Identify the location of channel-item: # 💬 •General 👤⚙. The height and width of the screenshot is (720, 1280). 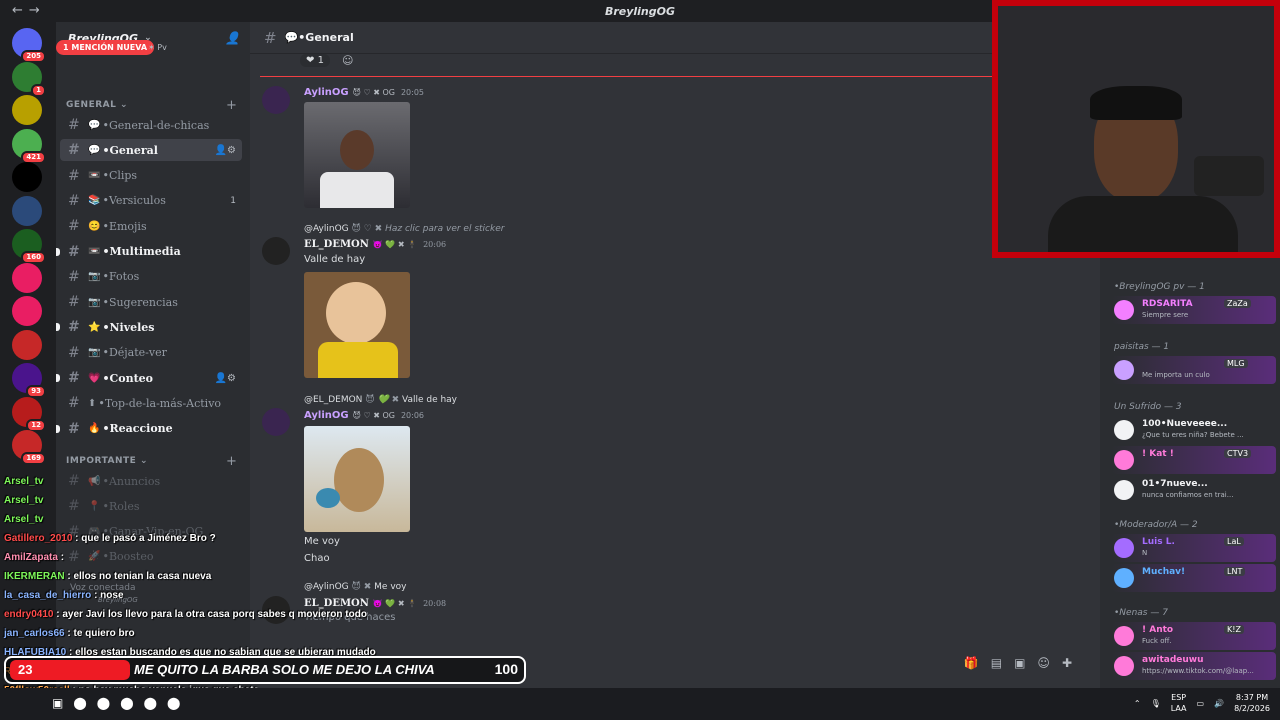
(151, 150).